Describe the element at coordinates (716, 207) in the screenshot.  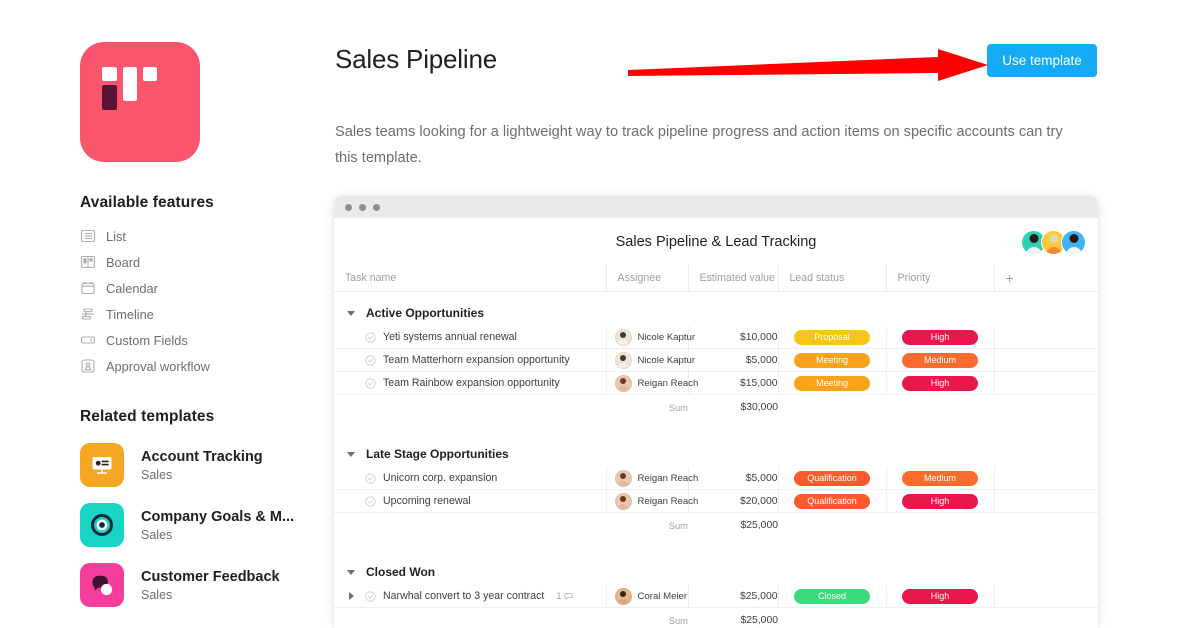
I see `preview-window-titlebar` at that location.